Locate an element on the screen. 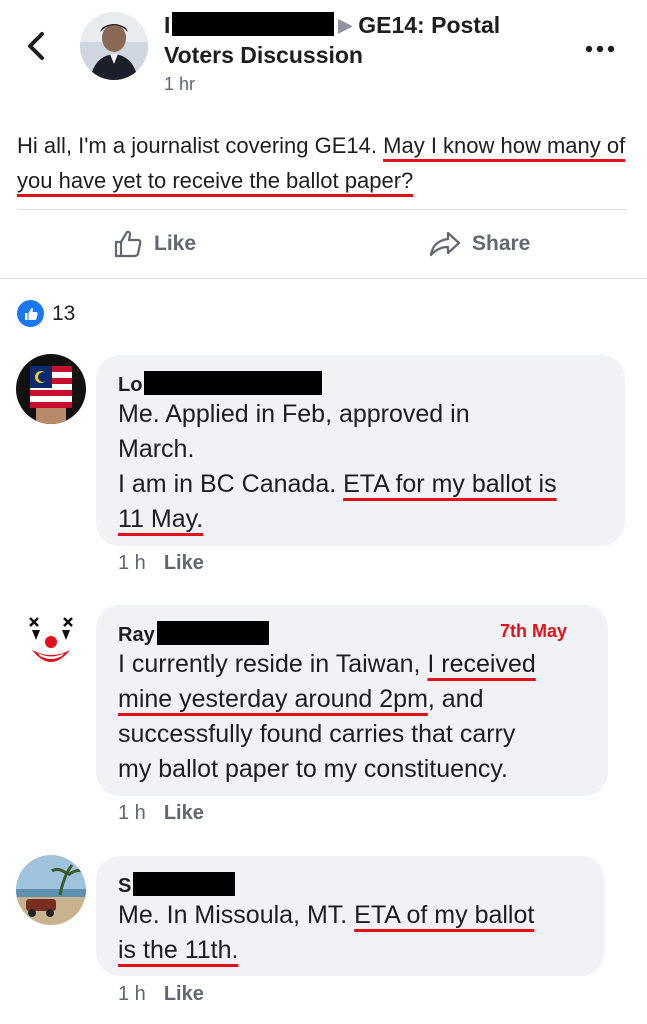  like-button: Like is located at coordinates (154, 244).